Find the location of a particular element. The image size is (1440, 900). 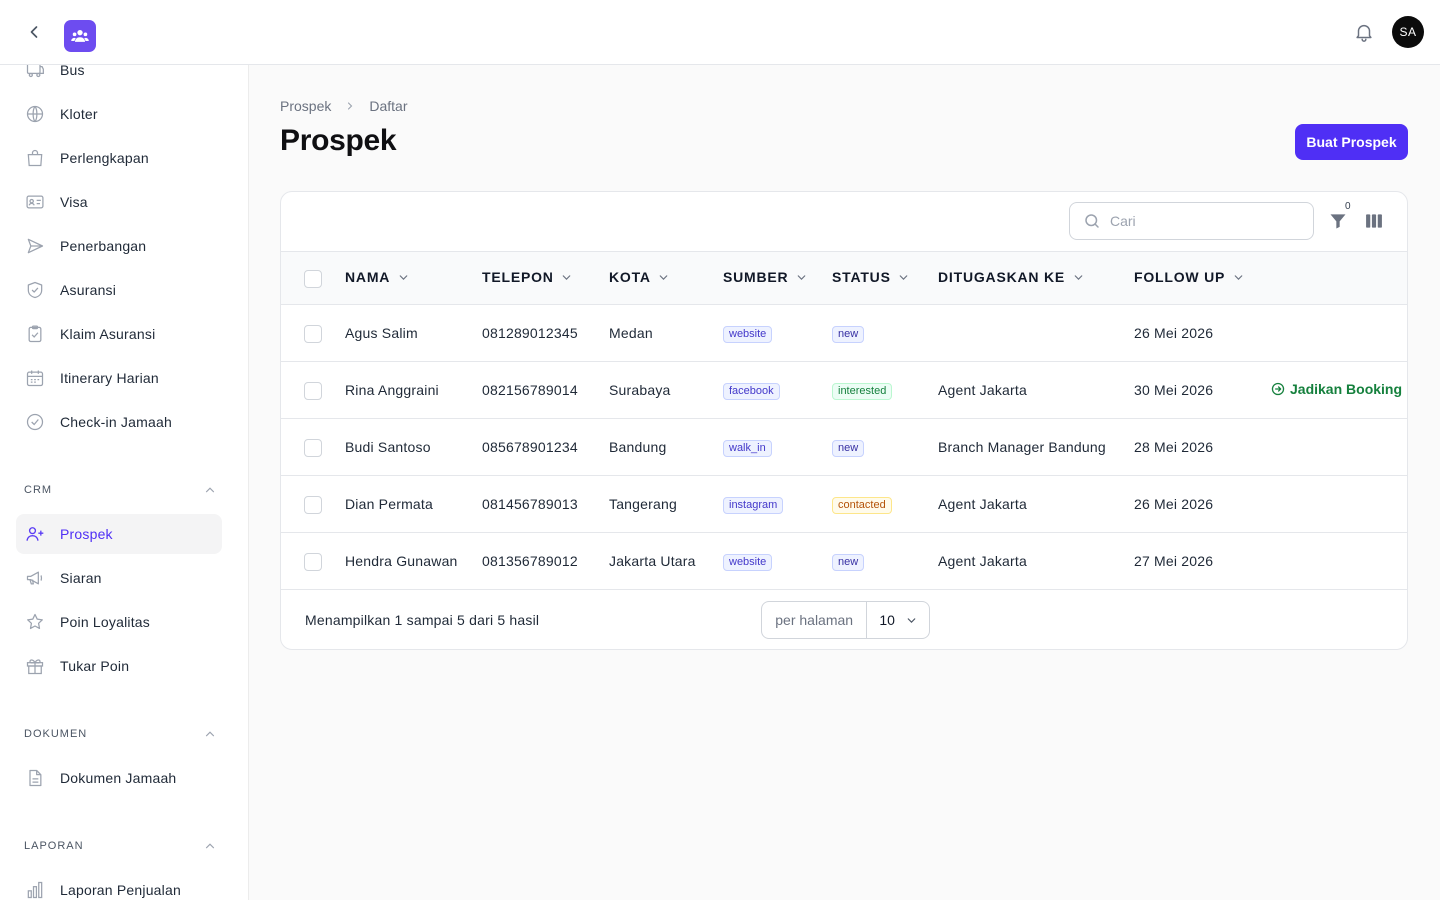

group-toggle-laporan: LAPORAN is located at coordinates (121, 846).